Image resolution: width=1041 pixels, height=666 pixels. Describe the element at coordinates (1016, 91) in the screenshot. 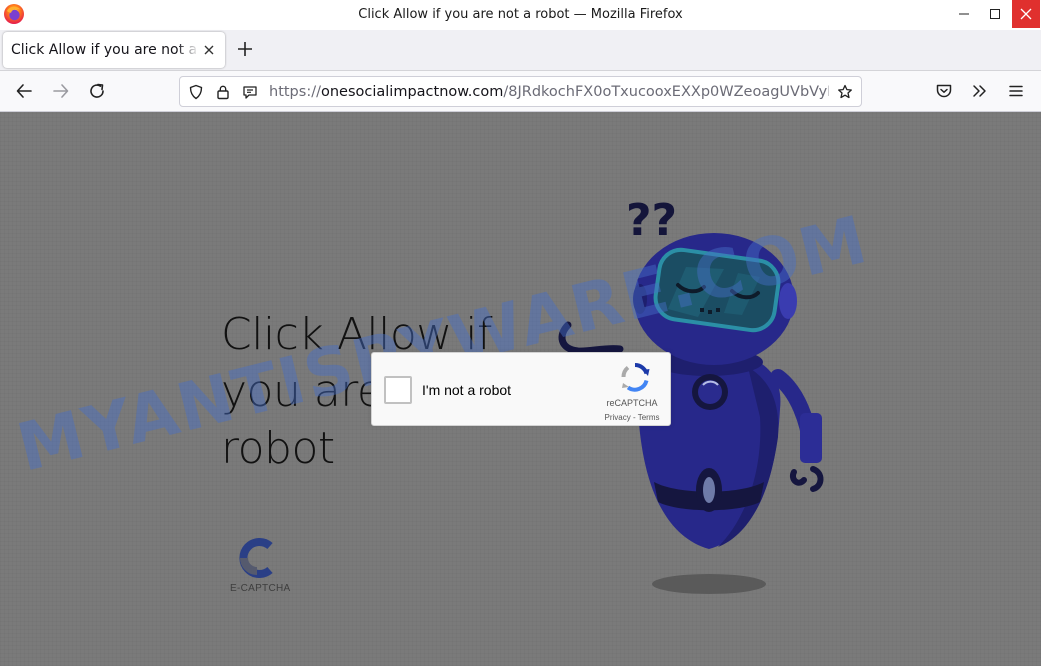

I see `hamburger-menu-icon` at that location.